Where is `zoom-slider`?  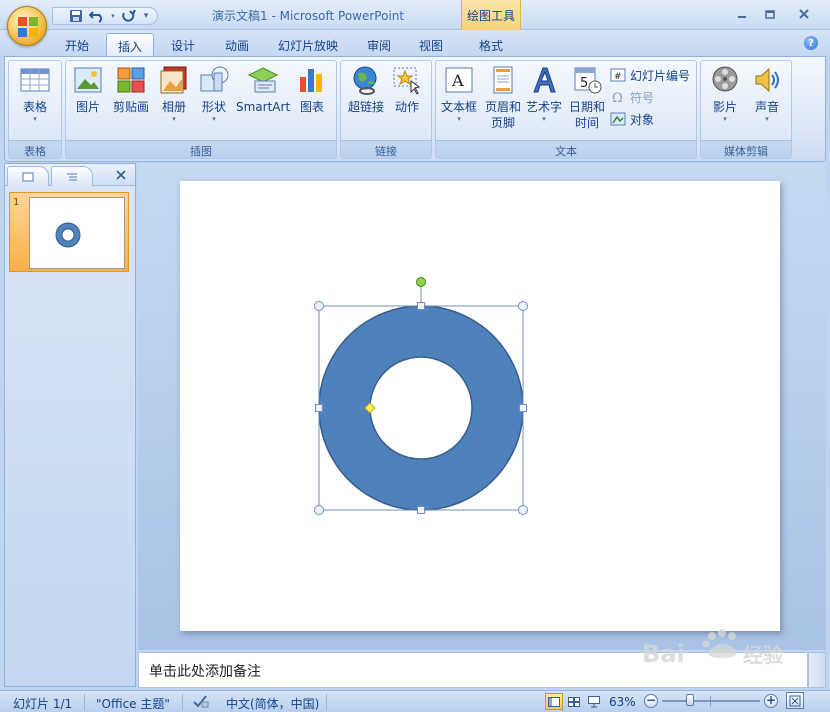 zoom-slider is located at coordinates (711, 700).